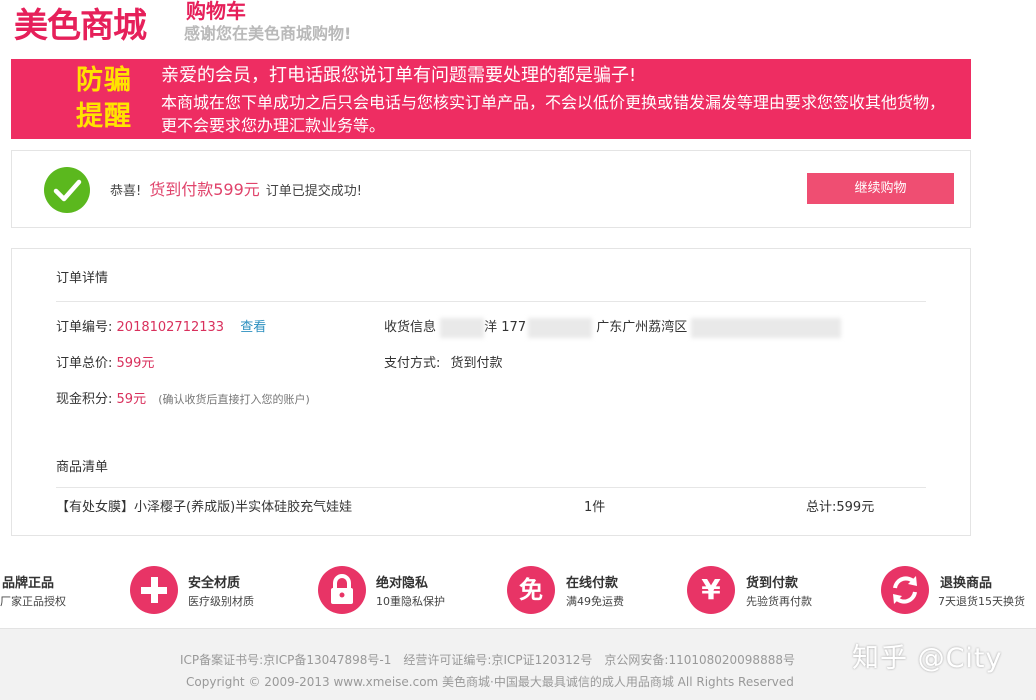  What do you see at coordinates (711, 590) in the screenshot?
I see `yen-icon: ¥` at bounding box center [711, 590].